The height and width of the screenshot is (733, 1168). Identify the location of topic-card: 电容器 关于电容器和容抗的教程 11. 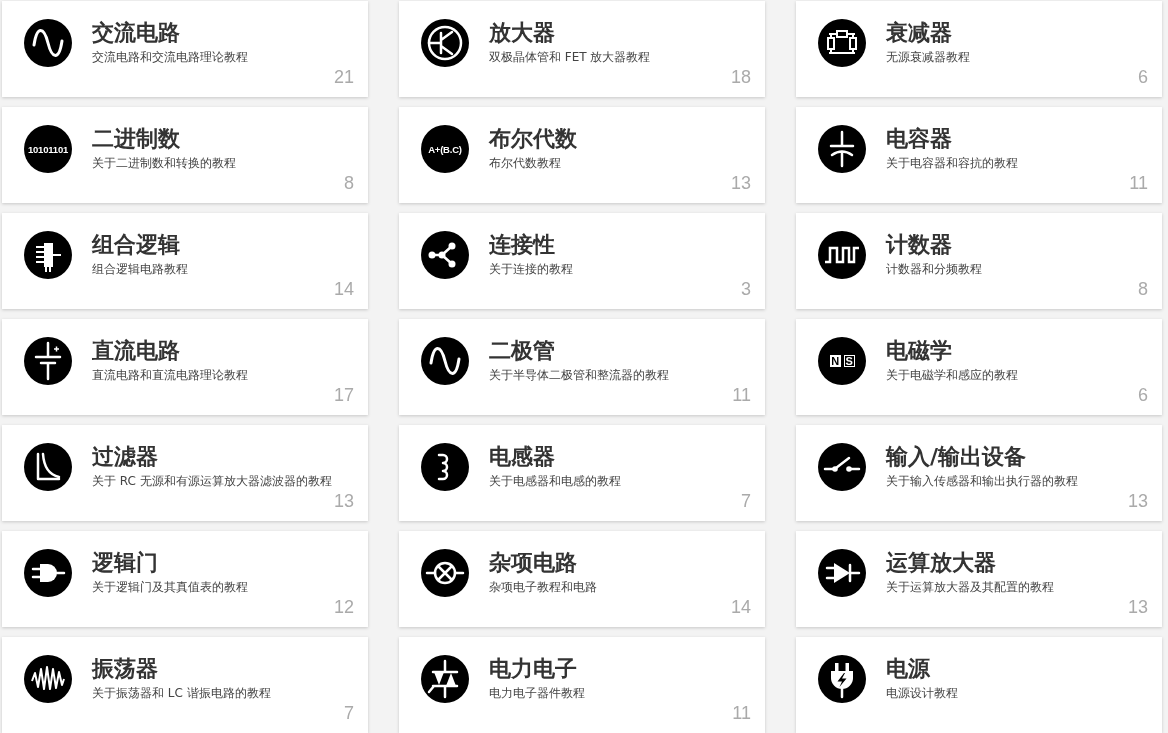
(979, 155).